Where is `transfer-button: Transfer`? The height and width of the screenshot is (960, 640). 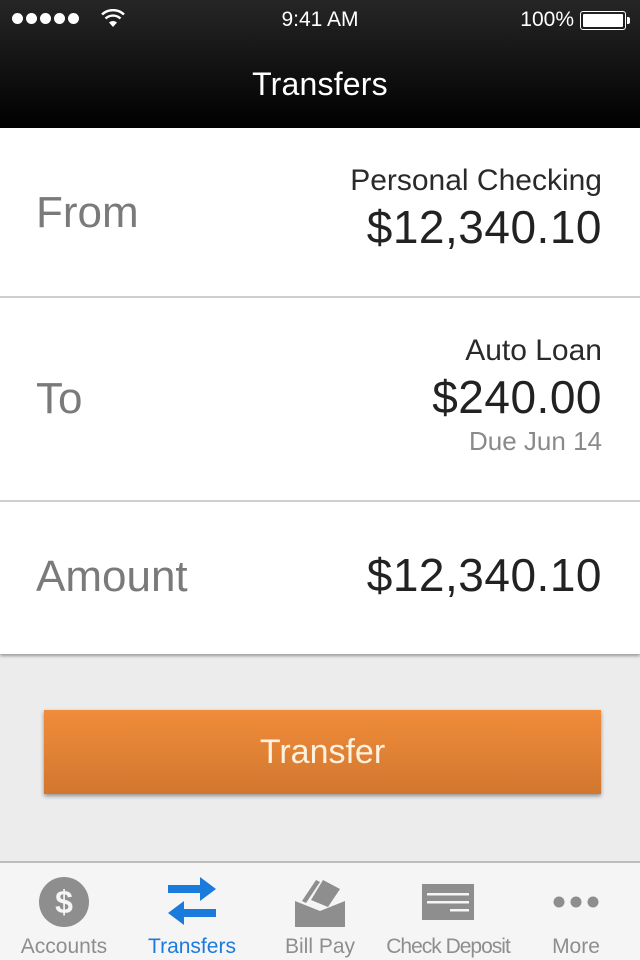 transfer-button: Transfer is located at coordinates (322, 752).